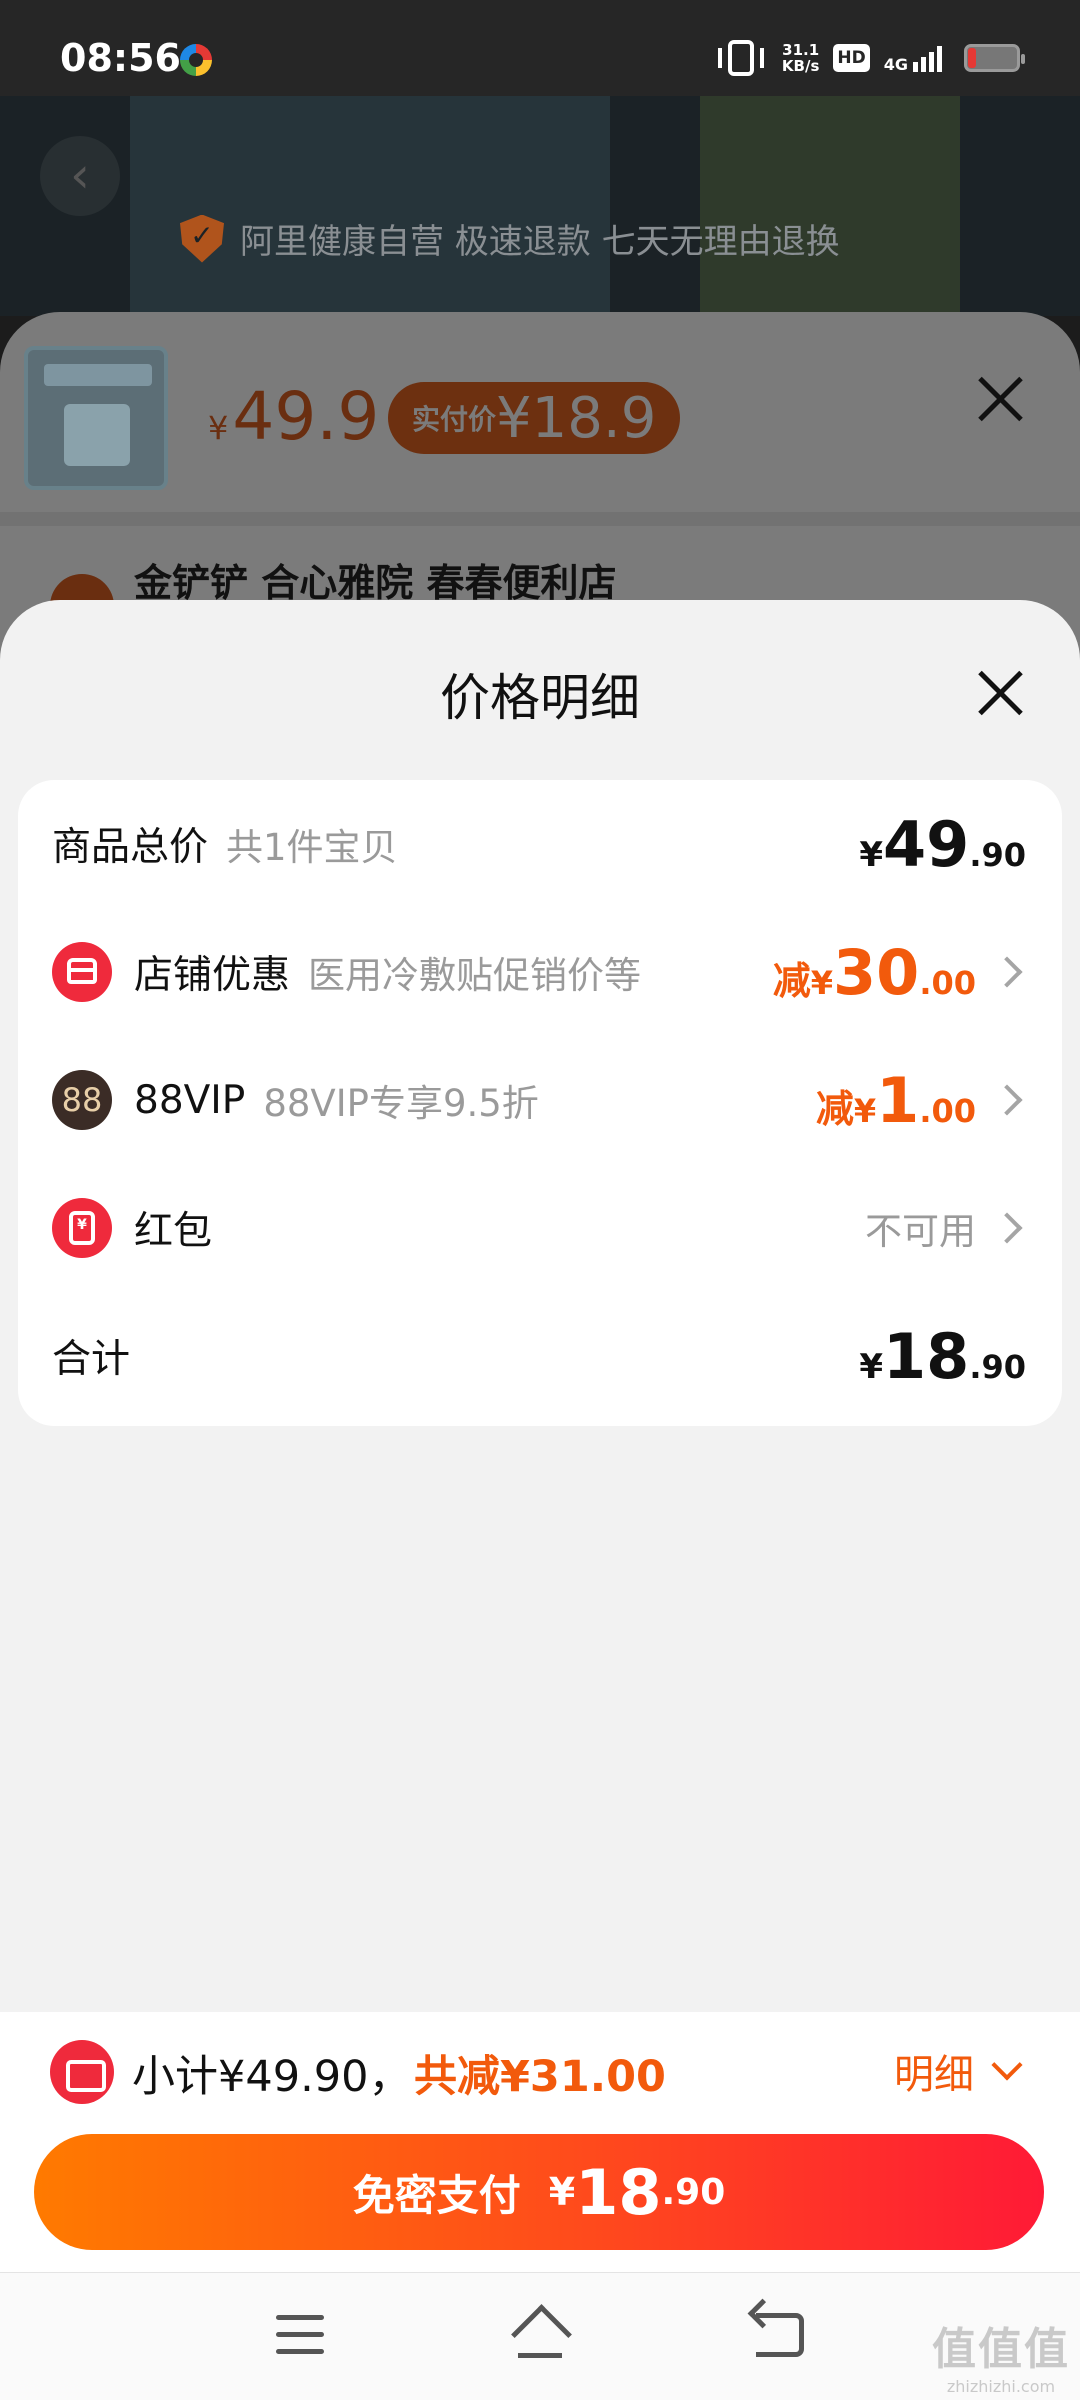 This screenshot has width=1080, height=2400. Describe the element at coordinates (454, 419) in the screenshot. I see `actual-price-label: 实付价` at that location.